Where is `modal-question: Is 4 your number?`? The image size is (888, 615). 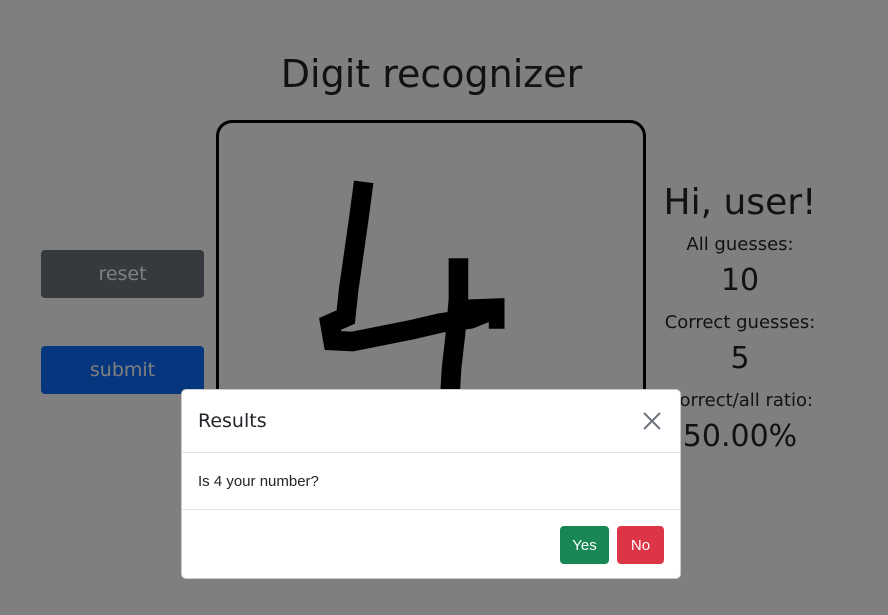 modal-question: Is 4 your number? is located at coordinates (258, 481).